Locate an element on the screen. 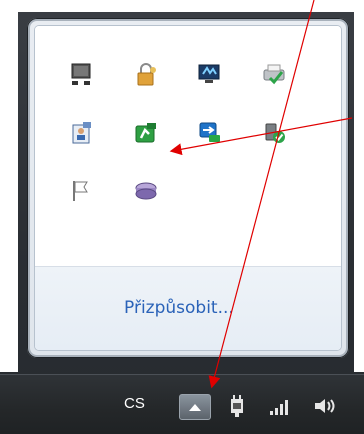  tray-item-green-app is located at coordinates (165, 149).